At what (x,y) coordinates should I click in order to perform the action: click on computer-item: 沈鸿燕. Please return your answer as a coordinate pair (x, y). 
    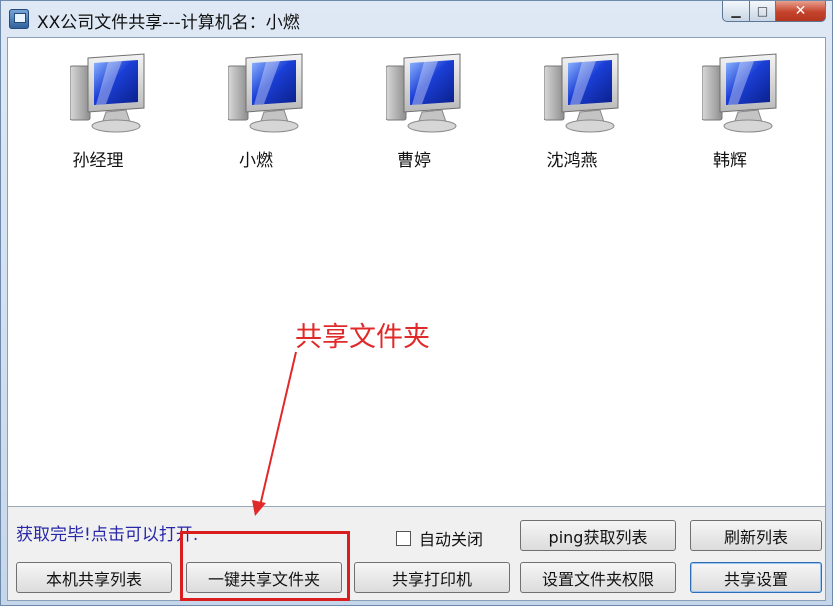
    Looking at the image, I should click on (572, 112).